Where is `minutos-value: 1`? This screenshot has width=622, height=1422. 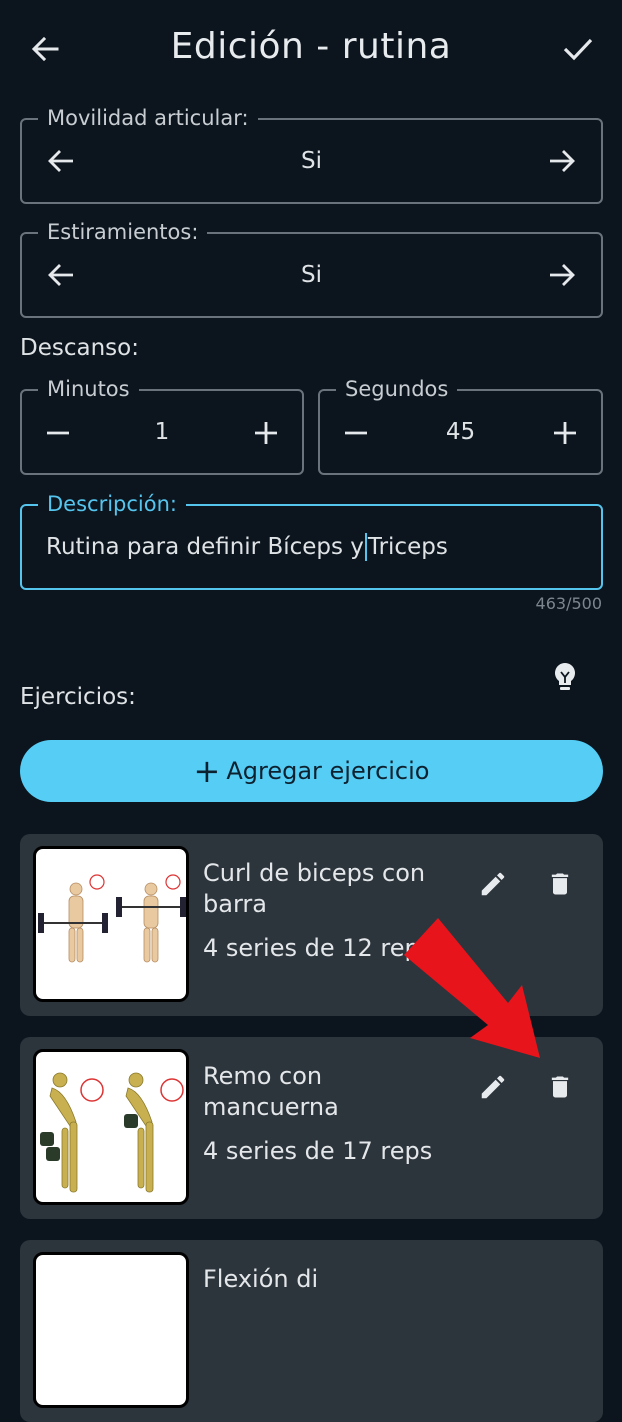 minutos-value: 1 is located at coordinates (162, 432).